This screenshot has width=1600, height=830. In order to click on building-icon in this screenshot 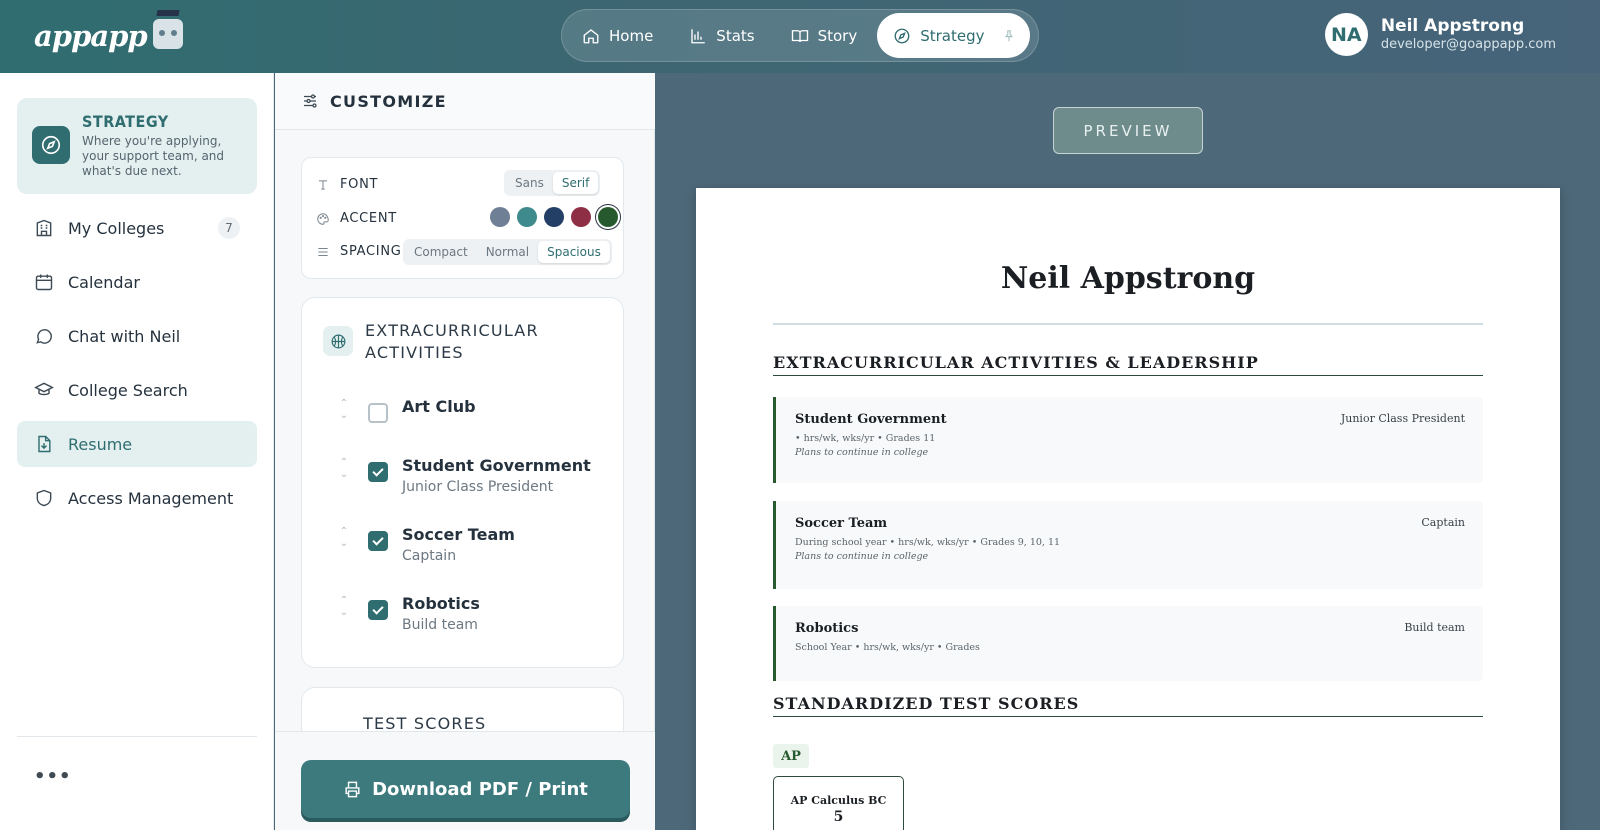, I will do `click(44, 228)`.